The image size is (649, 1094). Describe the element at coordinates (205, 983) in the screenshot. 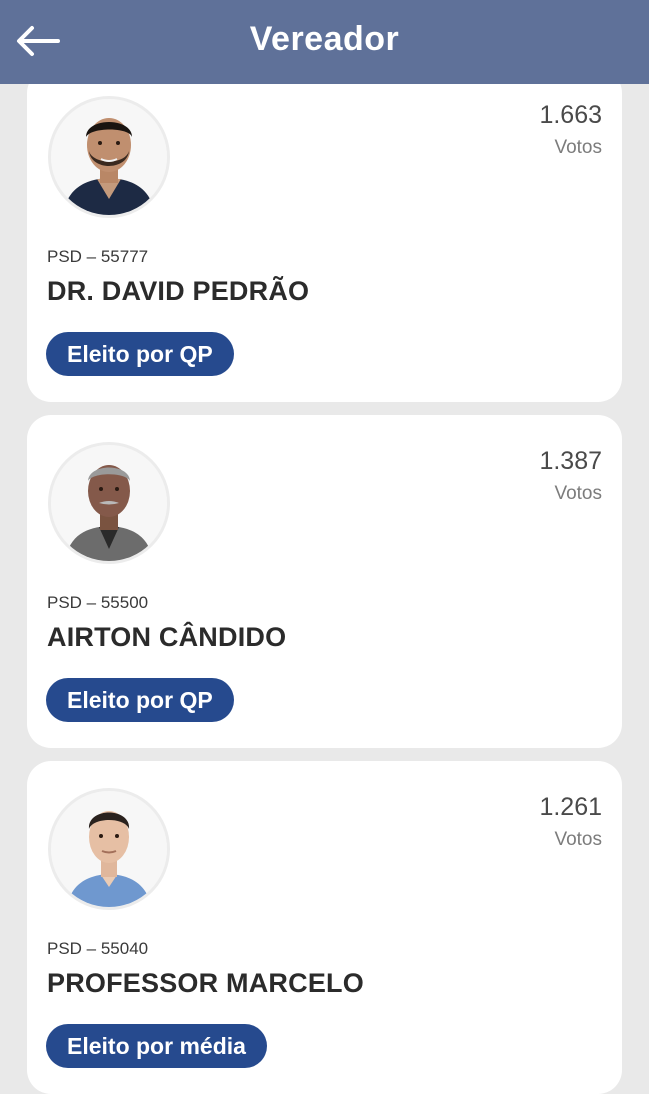

I see `candidate-name: PROFESSOR MARCELO` at that location.